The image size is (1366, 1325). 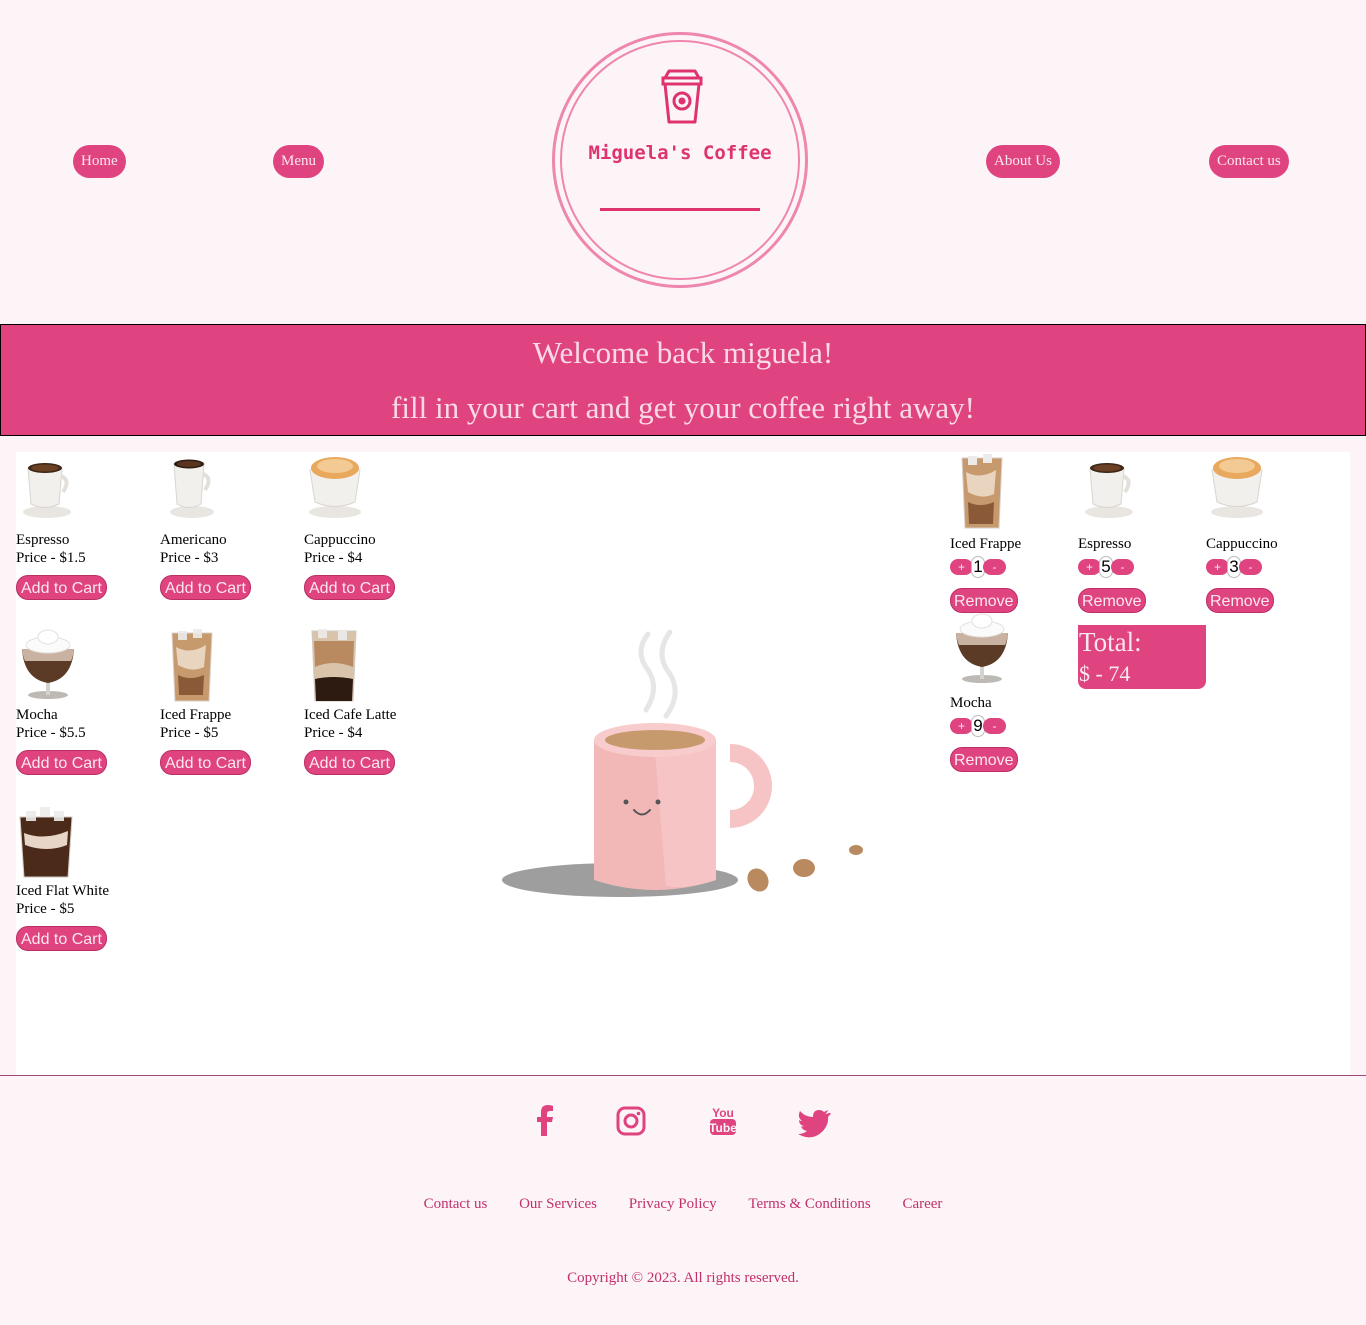 I want to click on quantity-stepper: + 5 -, so click(x=1106, y=567).